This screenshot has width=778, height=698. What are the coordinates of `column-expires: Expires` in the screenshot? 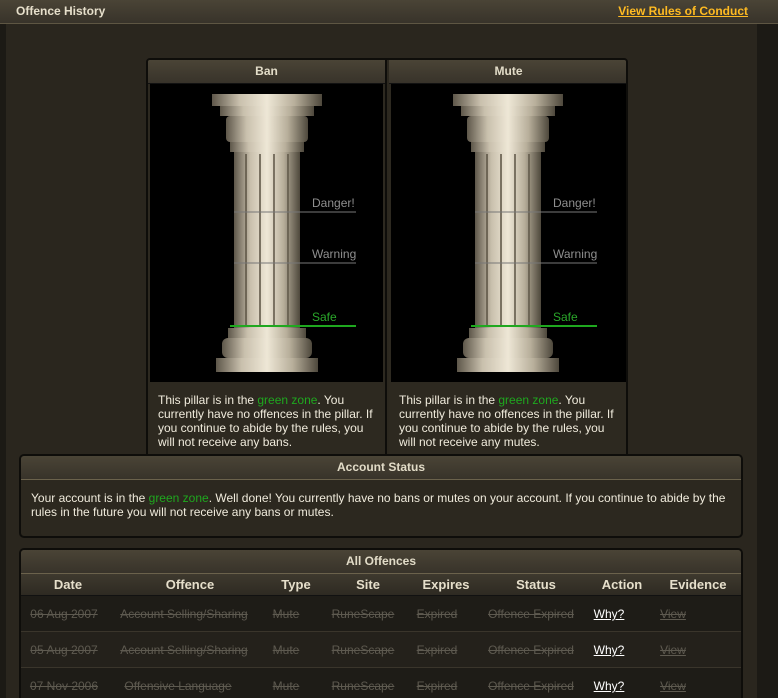 It's located at (446, 584).